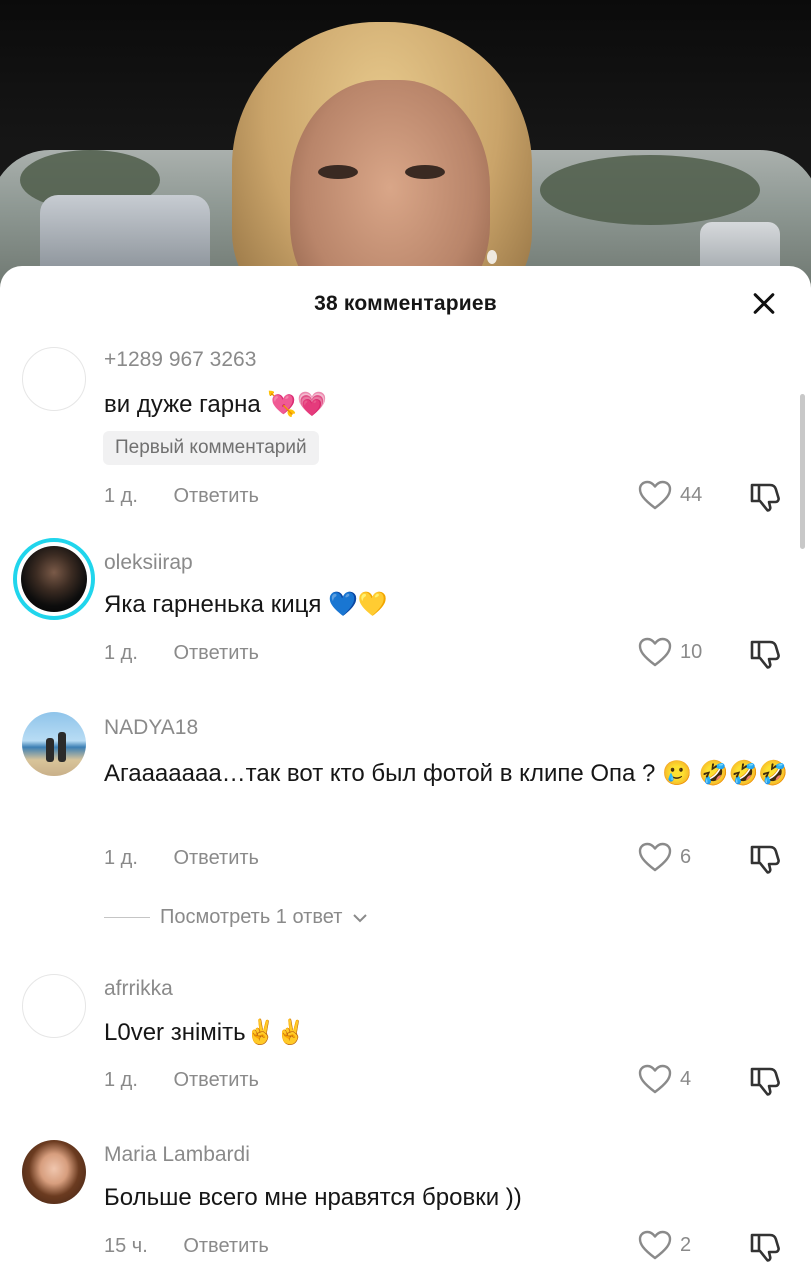  What do you see at coordinates (205, 1032) in the screenshot?
I see `comment-text: L0ver зніміть✌️✌️` at bounding box center [205, 1032].